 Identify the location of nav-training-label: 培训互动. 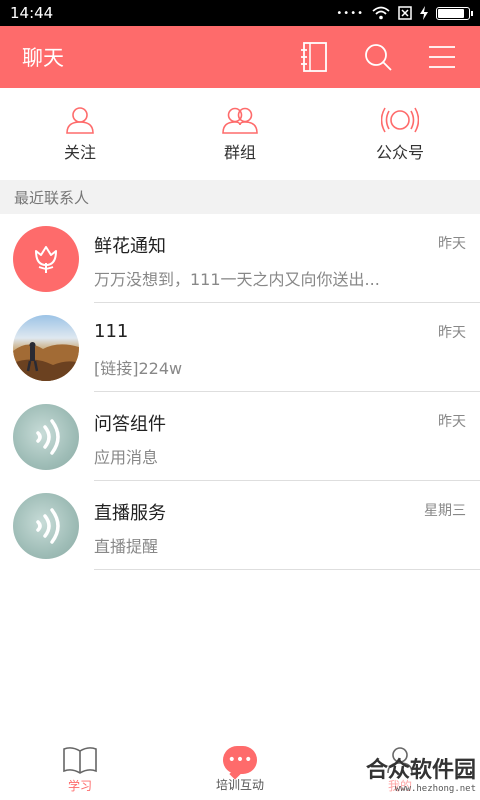
(239, 784).